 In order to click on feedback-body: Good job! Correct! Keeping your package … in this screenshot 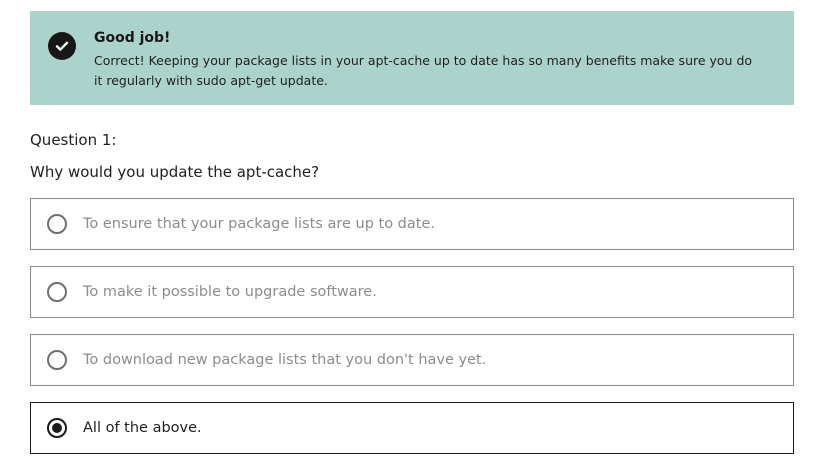, I will do `click(434, 59)`.